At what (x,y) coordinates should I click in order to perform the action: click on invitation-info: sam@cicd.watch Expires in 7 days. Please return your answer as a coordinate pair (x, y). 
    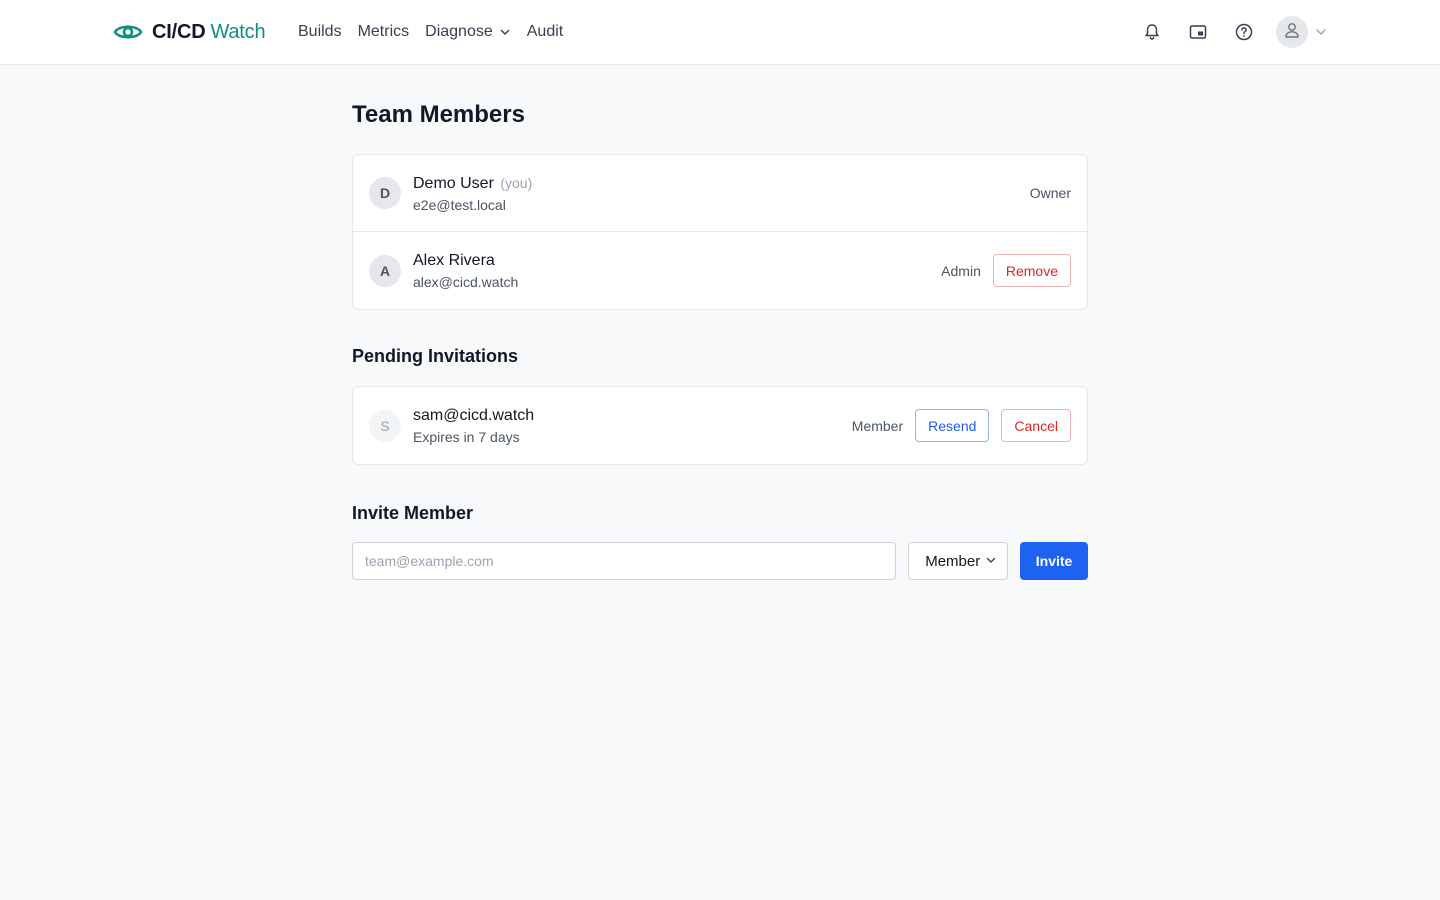
    Looking at the image, I should click on (632, 426).